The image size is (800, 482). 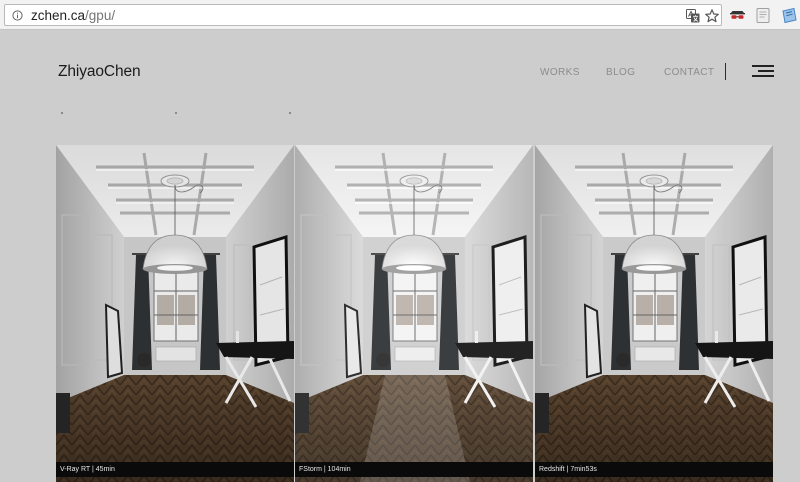 What do you see at coordinates (620, 72) in the screenshot?
I see `nav-blog: BLOG` at bounding box center [620, 72].